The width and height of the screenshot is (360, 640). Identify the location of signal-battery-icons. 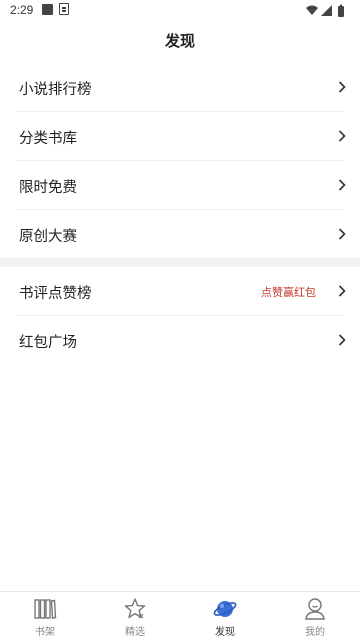
(325, 10).